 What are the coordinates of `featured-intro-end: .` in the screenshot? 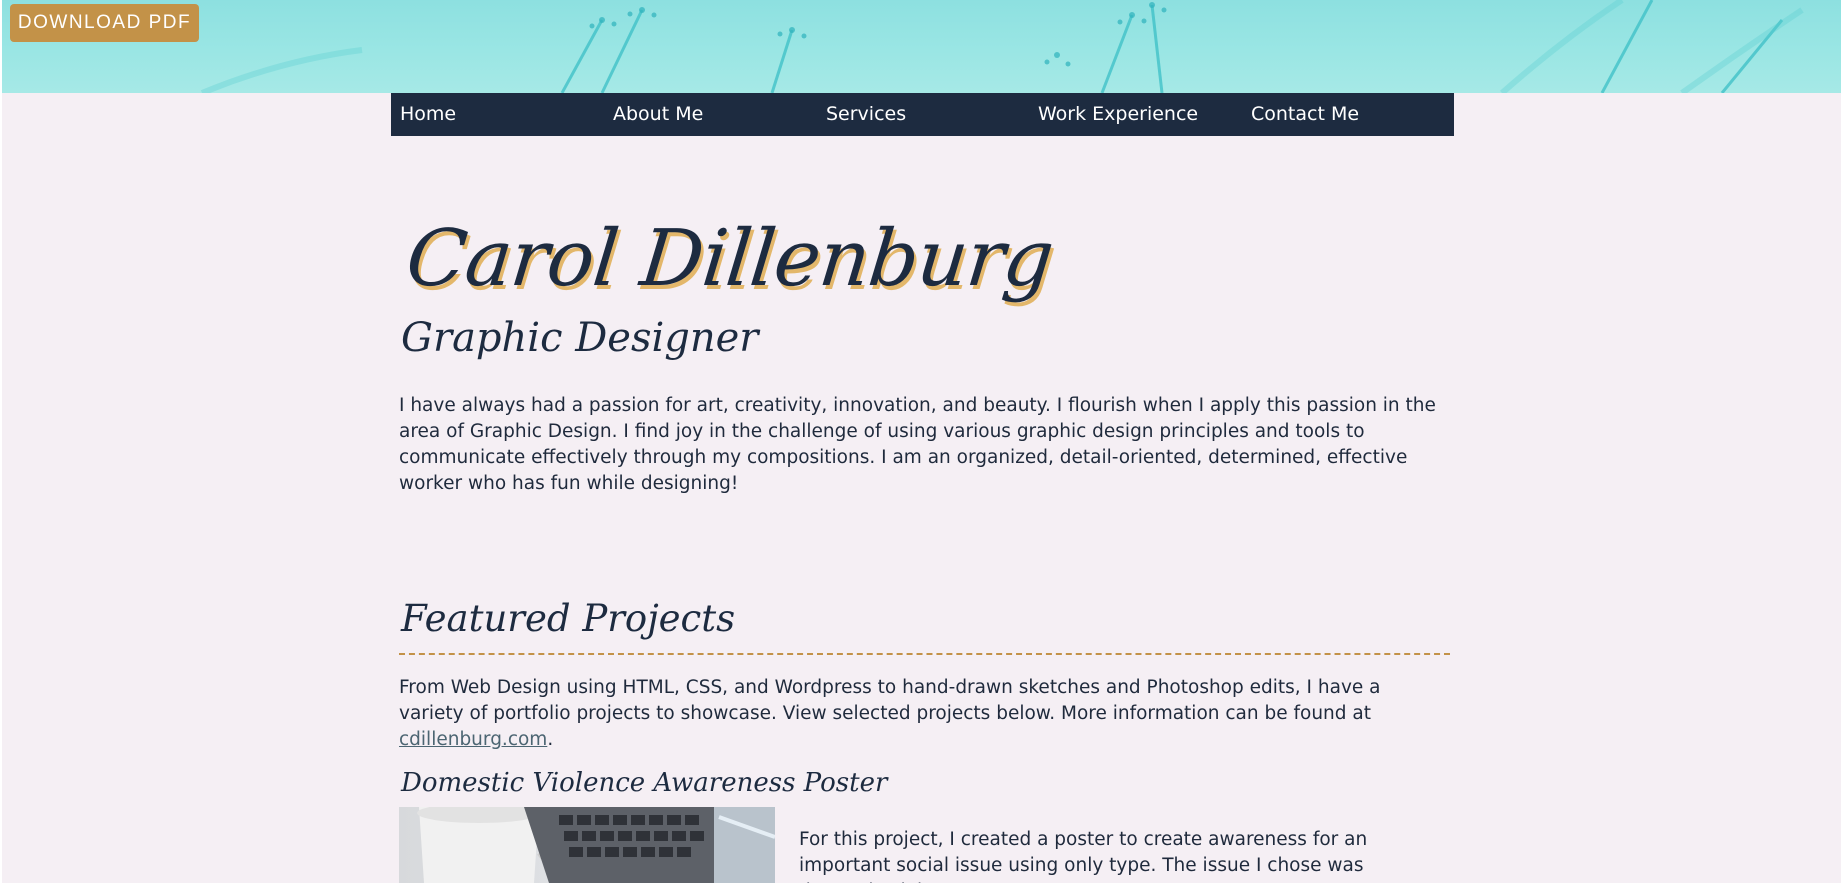 It's located at (550, 739).